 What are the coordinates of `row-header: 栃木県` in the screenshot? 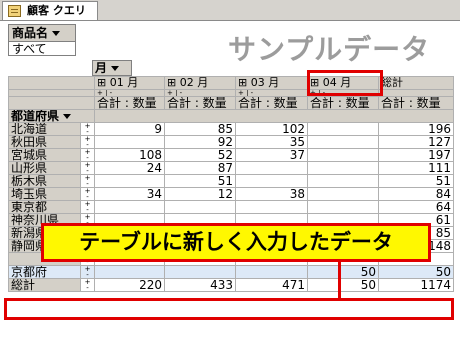 It's located at (44, 181).